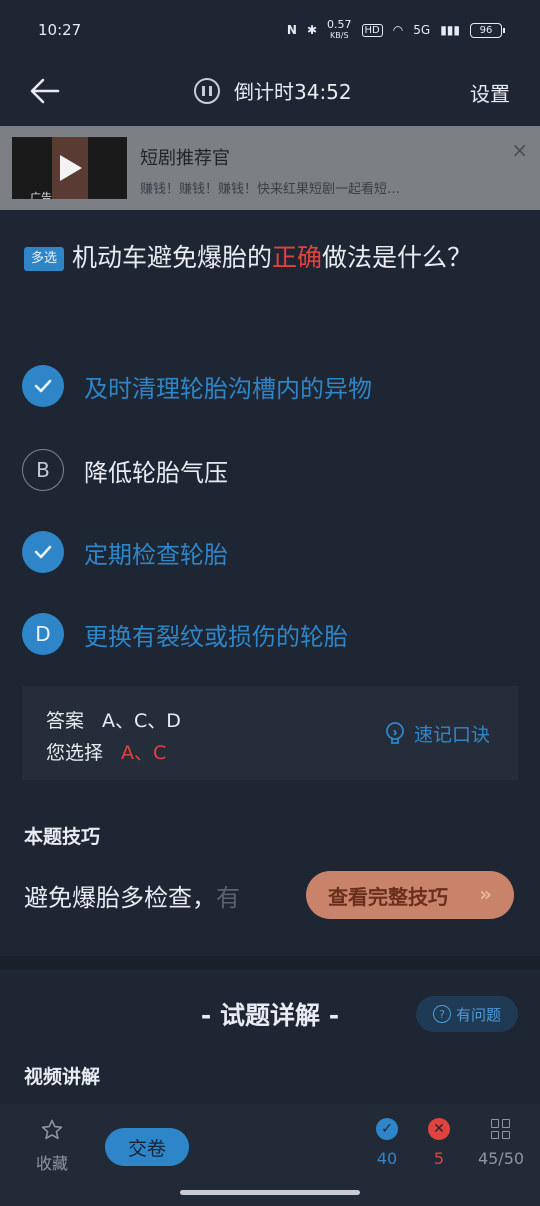  I want to click on ad-title: 短剧推荐官, so click(185, 158).